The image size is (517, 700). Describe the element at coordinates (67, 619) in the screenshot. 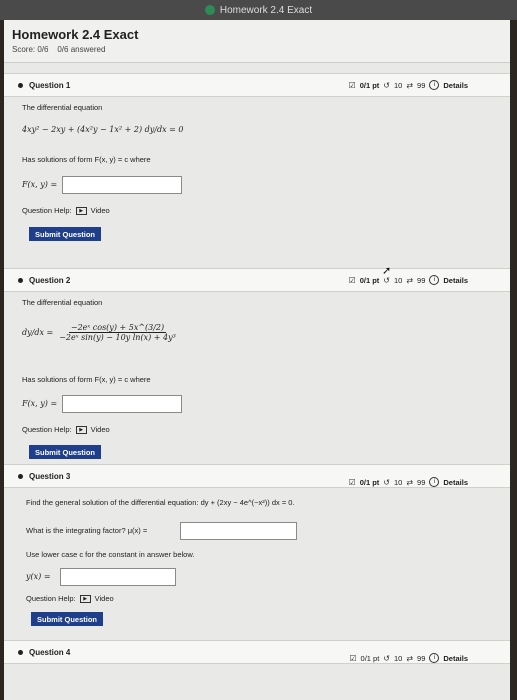

I see `question-3-submit-button: Submit Question` at that location.